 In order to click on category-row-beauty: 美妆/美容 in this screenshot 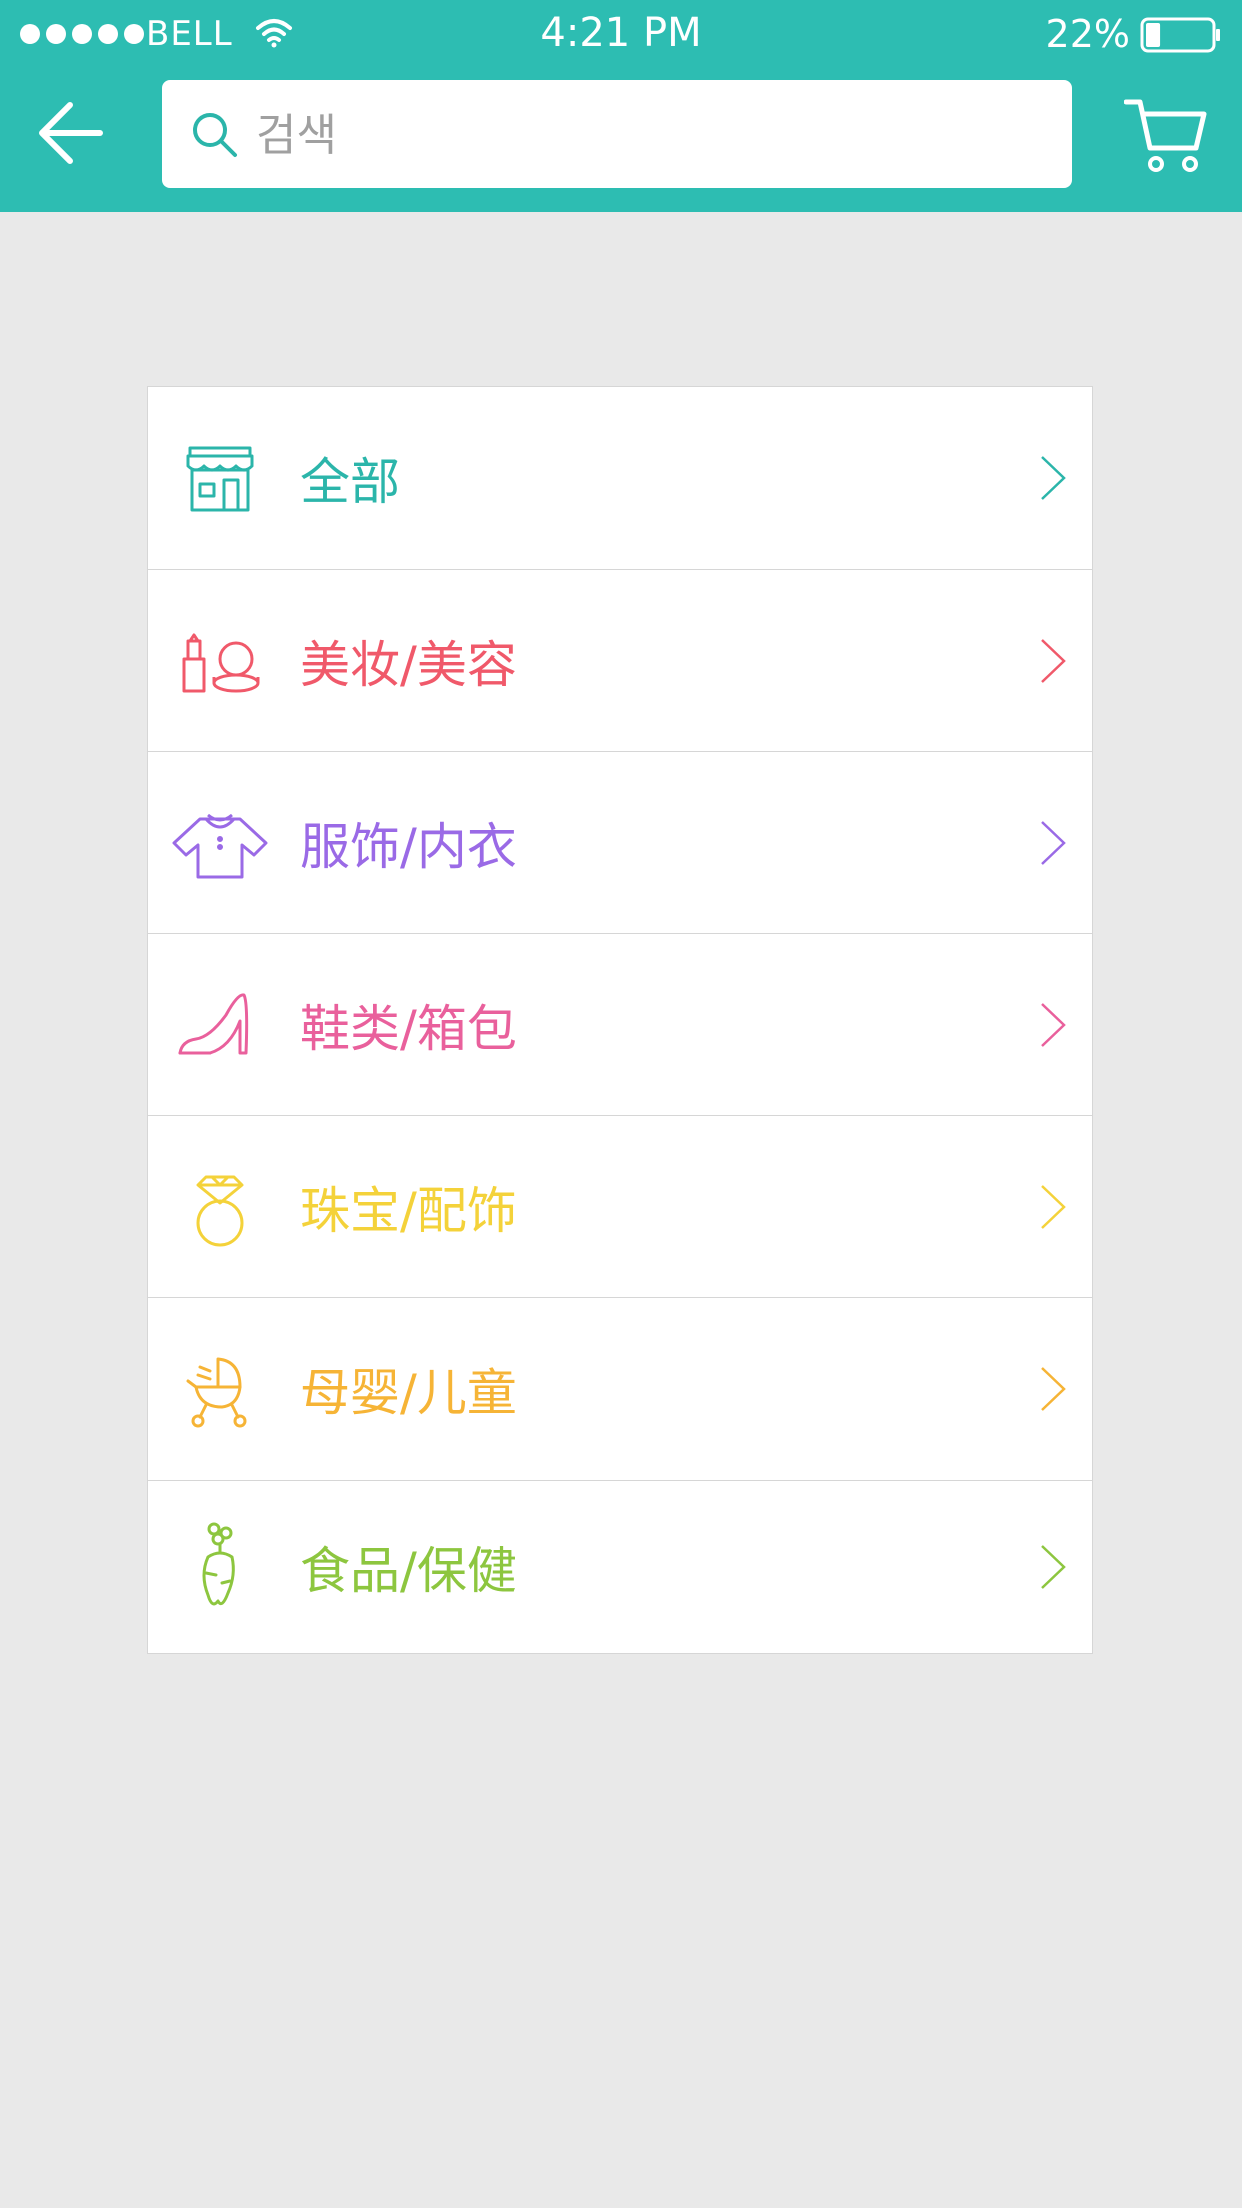, I will do `click(620, 661)`.